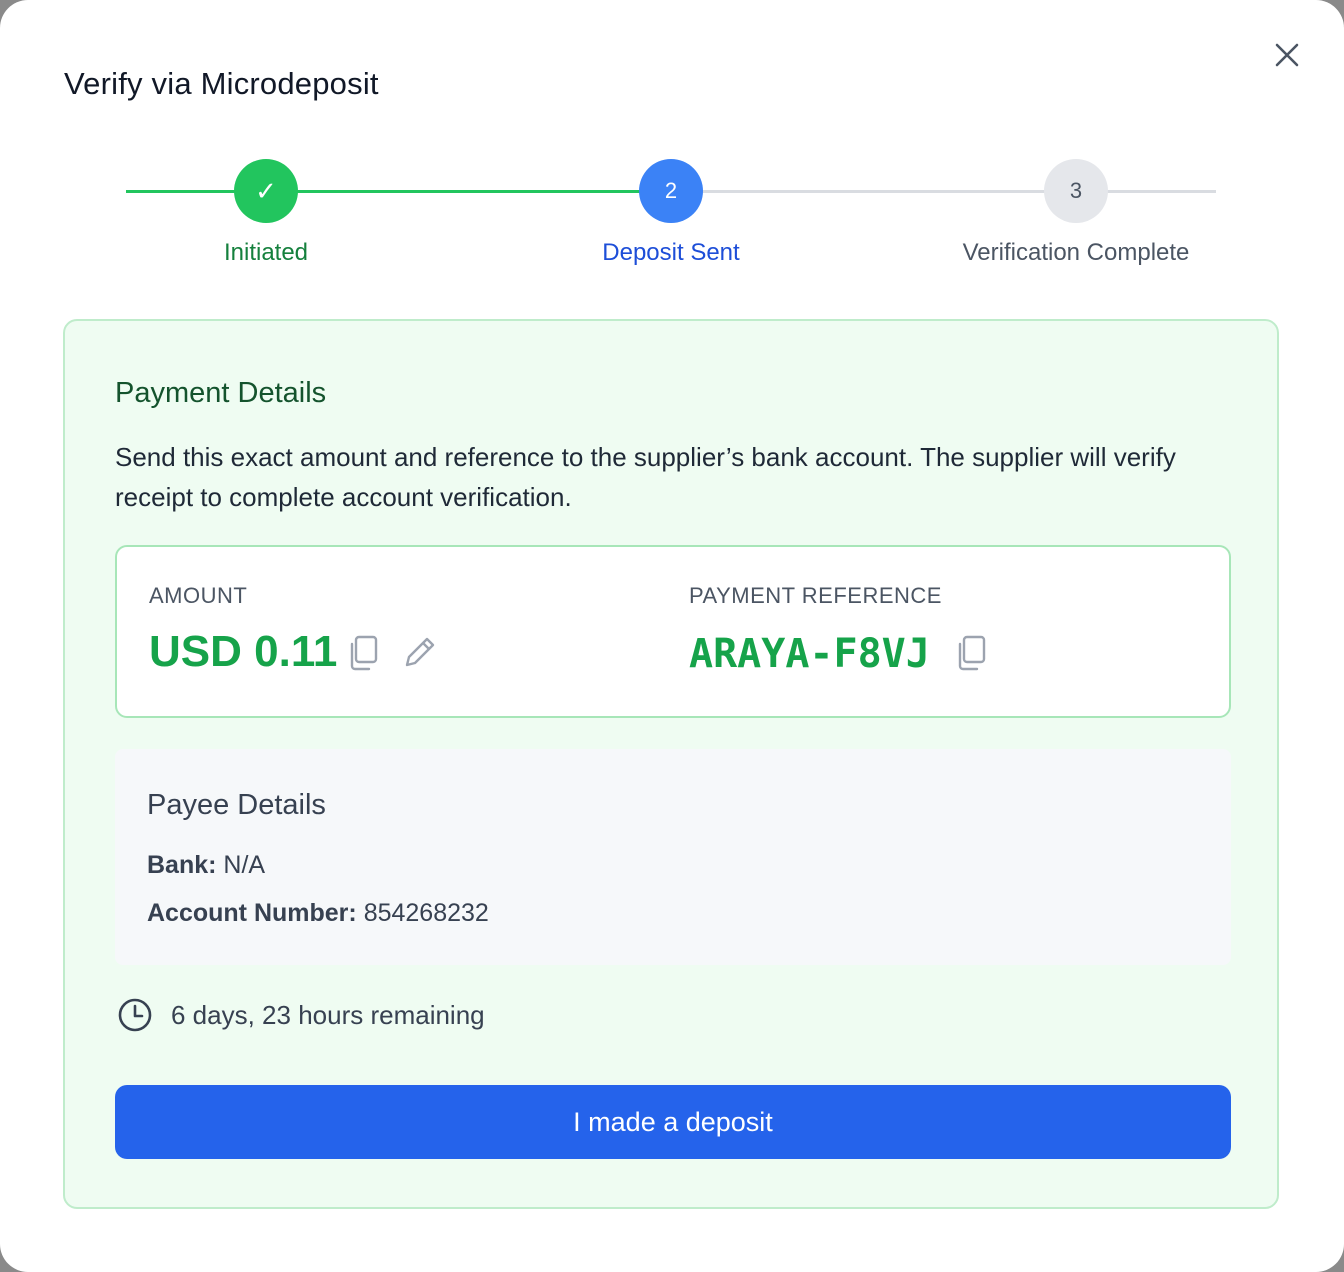  I want to click on copy-reference-button, so click(971, 653).